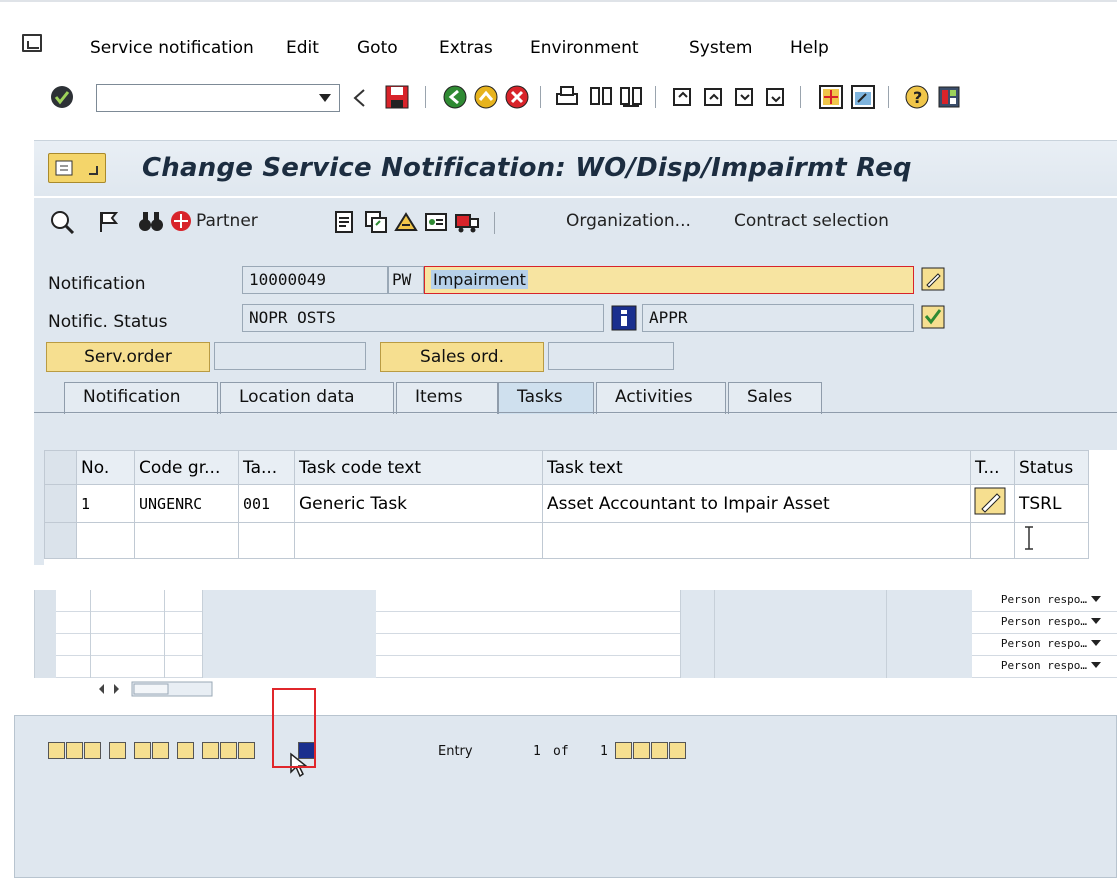 This screenshot has height=878, width=1117. Describe the element at coordinates (185, 750) in the screenshot. I see `sort-icon` at that location.